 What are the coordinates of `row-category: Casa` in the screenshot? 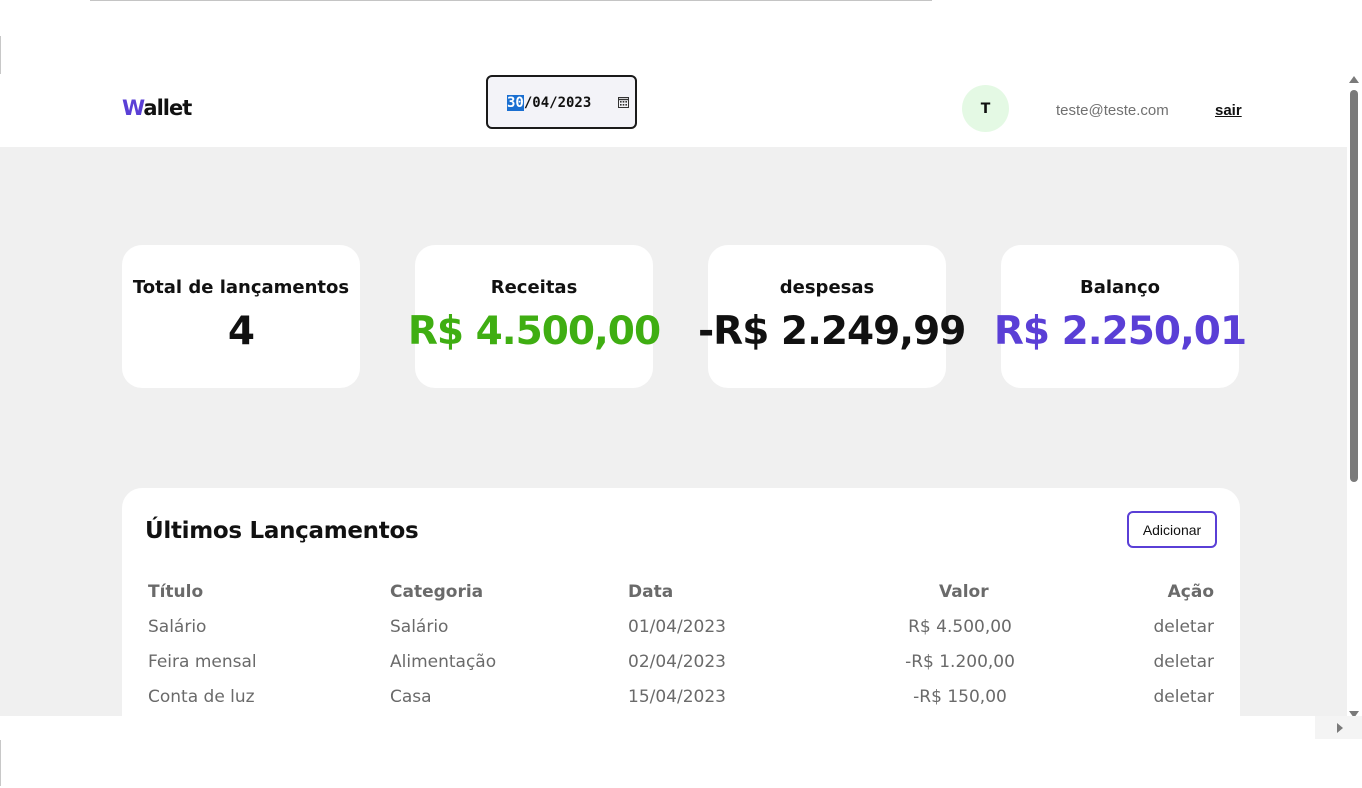 It's located at (411, 697).